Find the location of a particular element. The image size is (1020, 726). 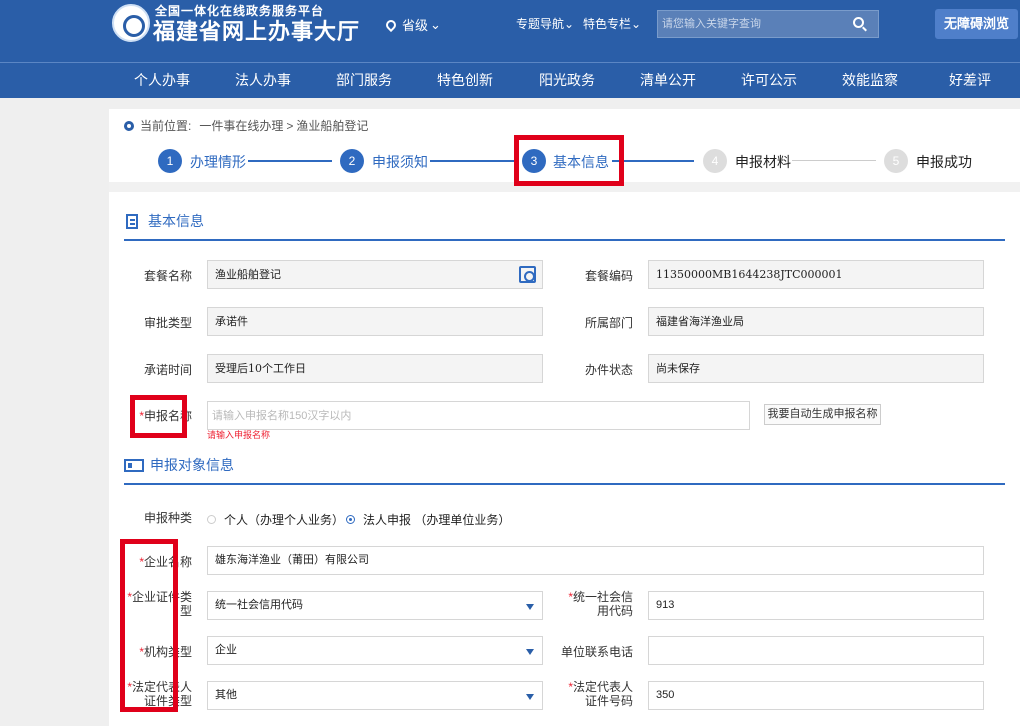

nav-item-supervision: 效能监察 is located at coordinates (870, 81).